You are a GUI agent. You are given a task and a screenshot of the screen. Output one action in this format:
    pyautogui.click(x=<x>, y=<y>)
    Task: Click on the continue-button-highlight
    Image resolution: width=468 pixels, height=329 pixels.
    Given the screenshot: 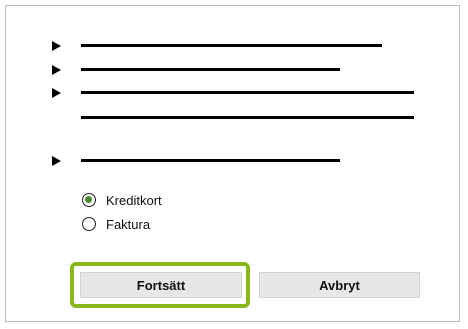 What is the action you would take?
    pyautogui.click(x=160, y=285)
    